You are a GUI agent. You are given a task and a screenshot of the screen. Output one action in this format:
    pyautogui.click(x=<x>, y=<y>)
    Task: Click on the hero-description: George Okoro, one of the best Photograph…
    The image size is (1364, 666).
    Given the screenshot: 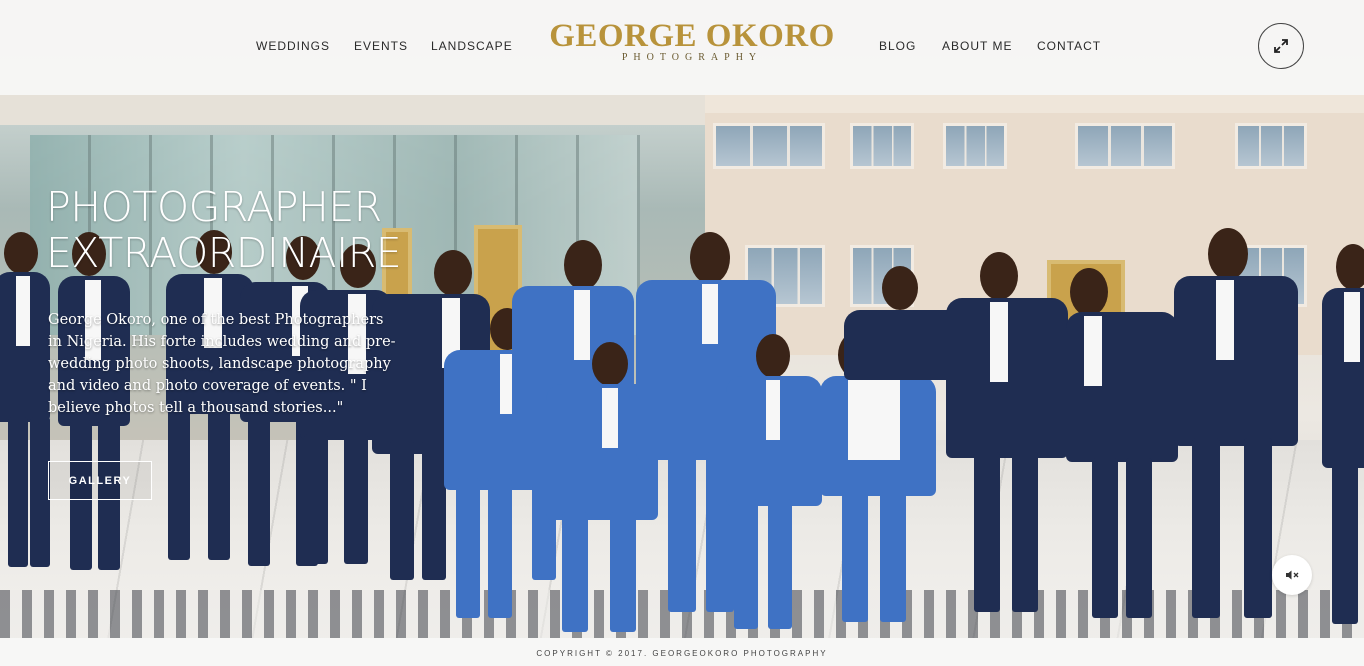 What is the action you would take?
    pyautogui.click(x=222, y=364)
    